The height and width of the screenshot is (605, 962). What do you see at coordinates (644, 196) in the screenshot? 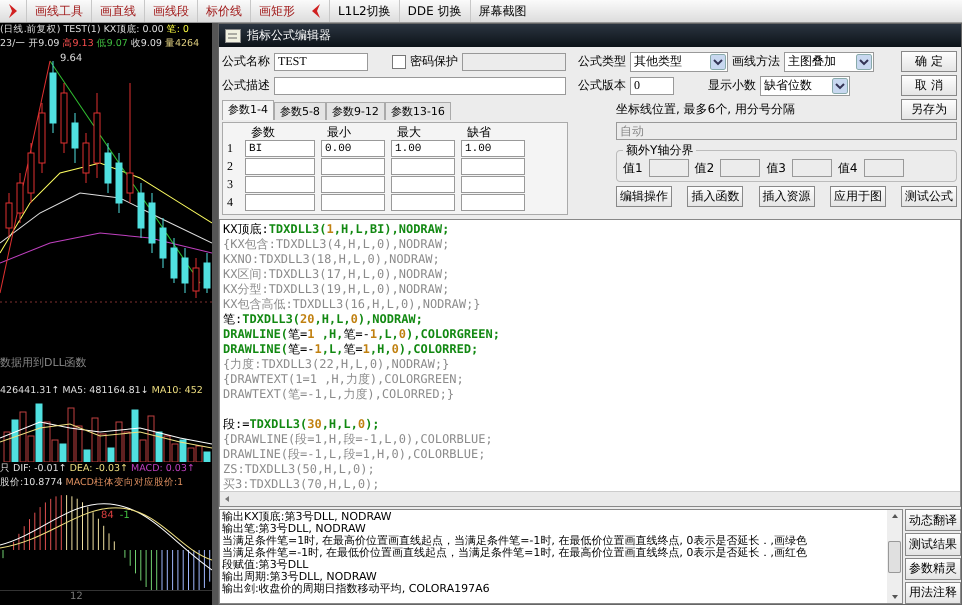
I see `action-button: 编辑操作` at bounding box center [644, 196].